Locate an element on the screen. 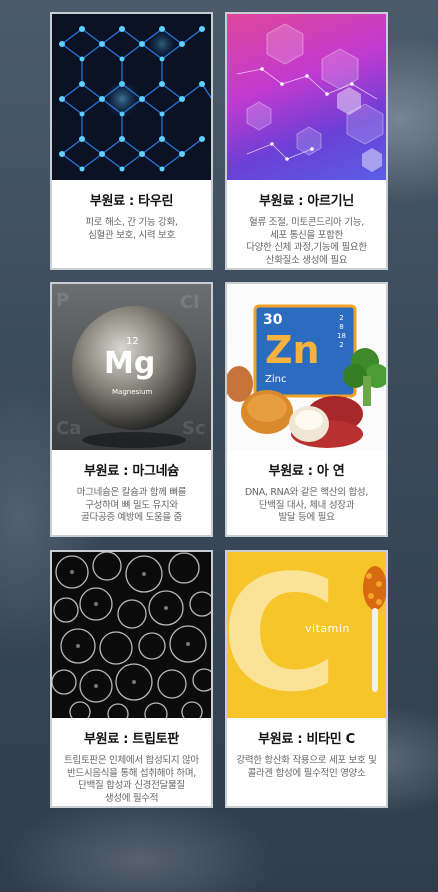 The height and width of the screenshot is (892, 438). element-name: Magnesium is located at coordinates (132, 392).